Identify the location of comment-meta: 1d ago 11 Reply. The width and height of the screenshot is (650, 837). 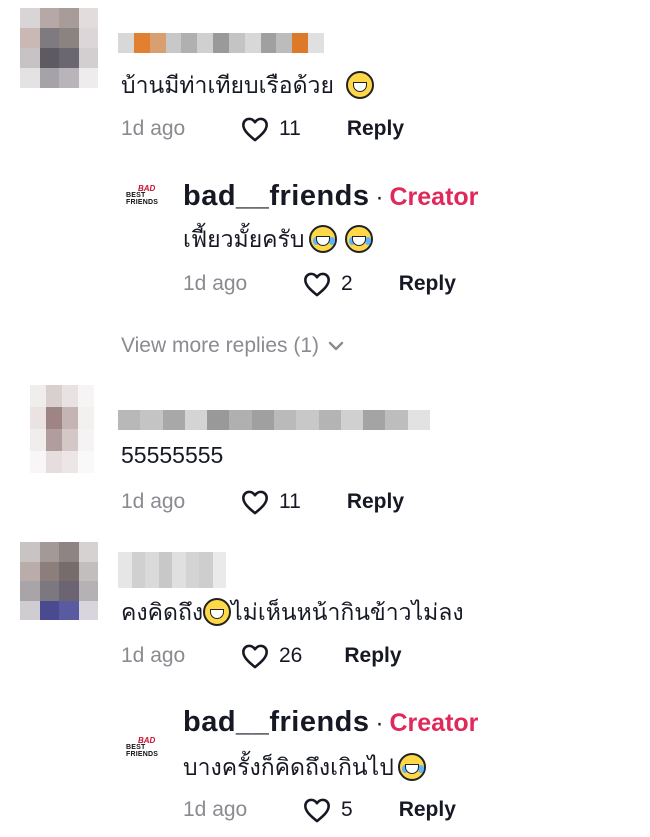
(262, 502).